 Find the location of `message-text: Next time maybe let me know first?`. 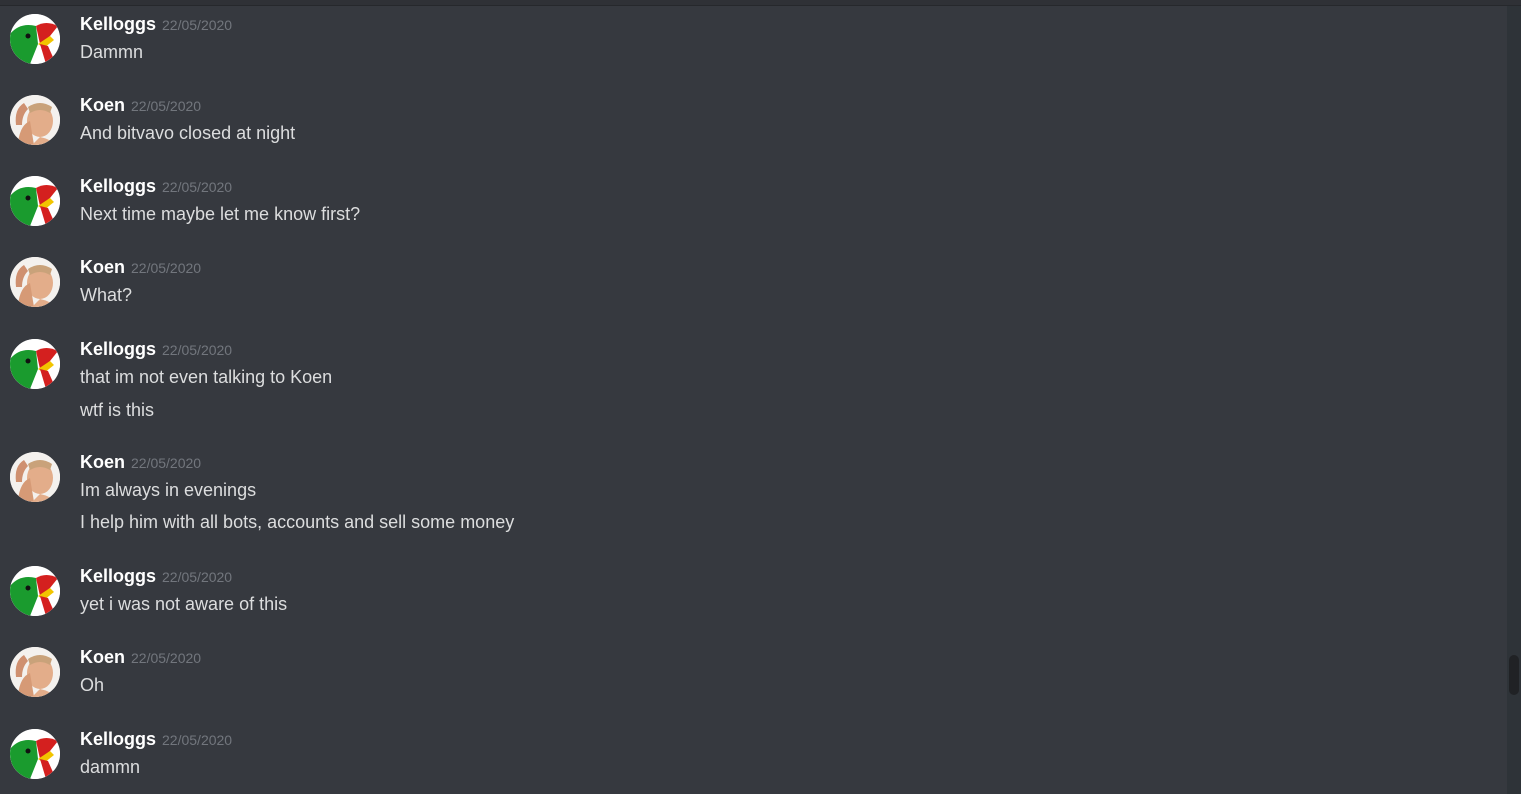

message-text: Next time maybe let me know first? is located at coordinates (220, 214).